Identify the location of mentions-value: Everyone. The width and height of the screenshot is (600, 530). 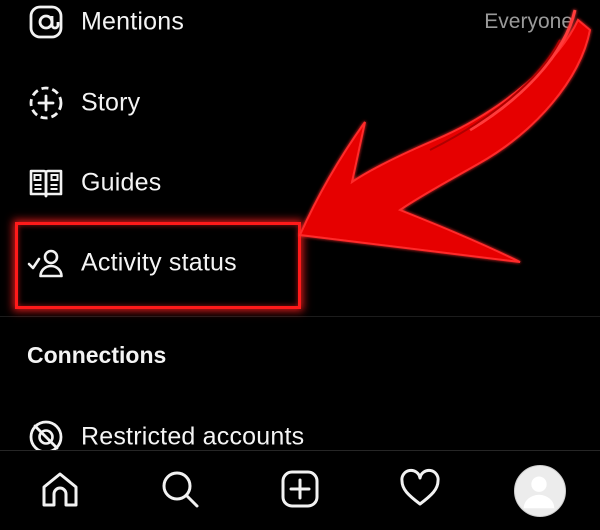
(528, 21).